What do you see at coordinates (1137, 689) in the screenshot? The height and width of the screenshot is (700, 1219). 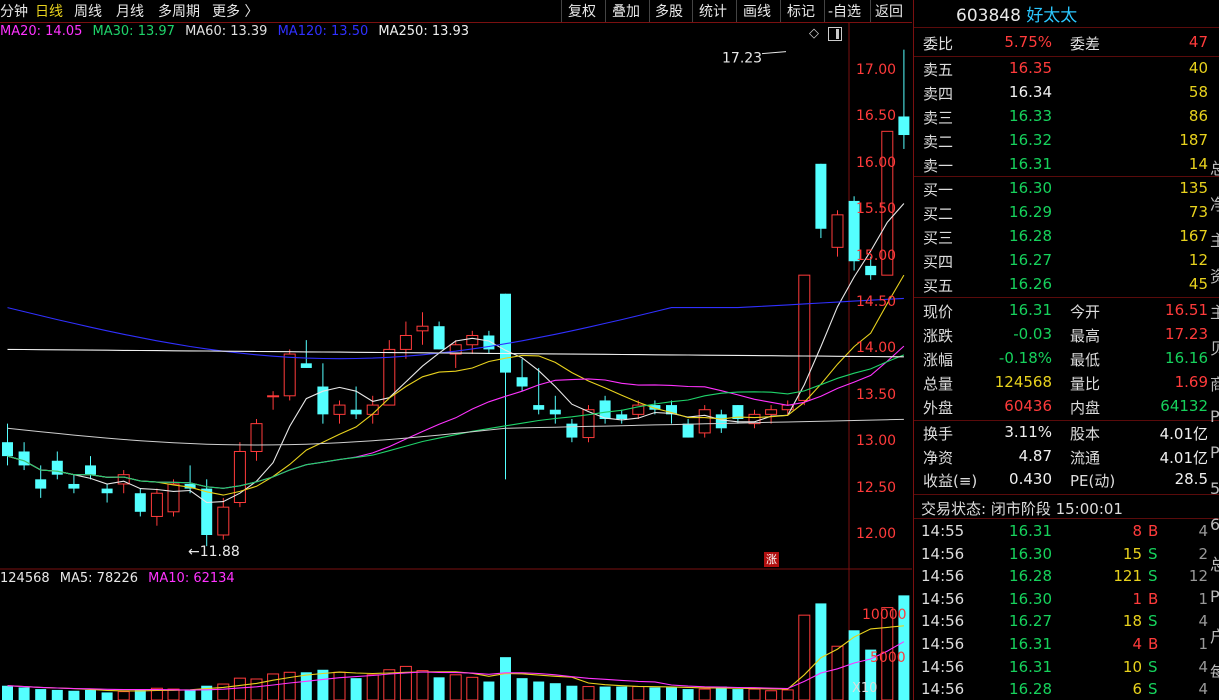 I see `tick-volume: 6` at bounding box center [1137, 689].